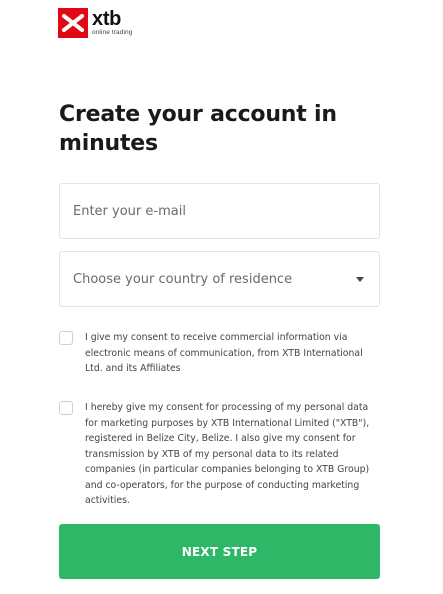 This screenshot has width=443, height=594. Describe the element at coordinates (66, 408) in the screenshot. I see `consent-personal-data-checkbox` at that location.